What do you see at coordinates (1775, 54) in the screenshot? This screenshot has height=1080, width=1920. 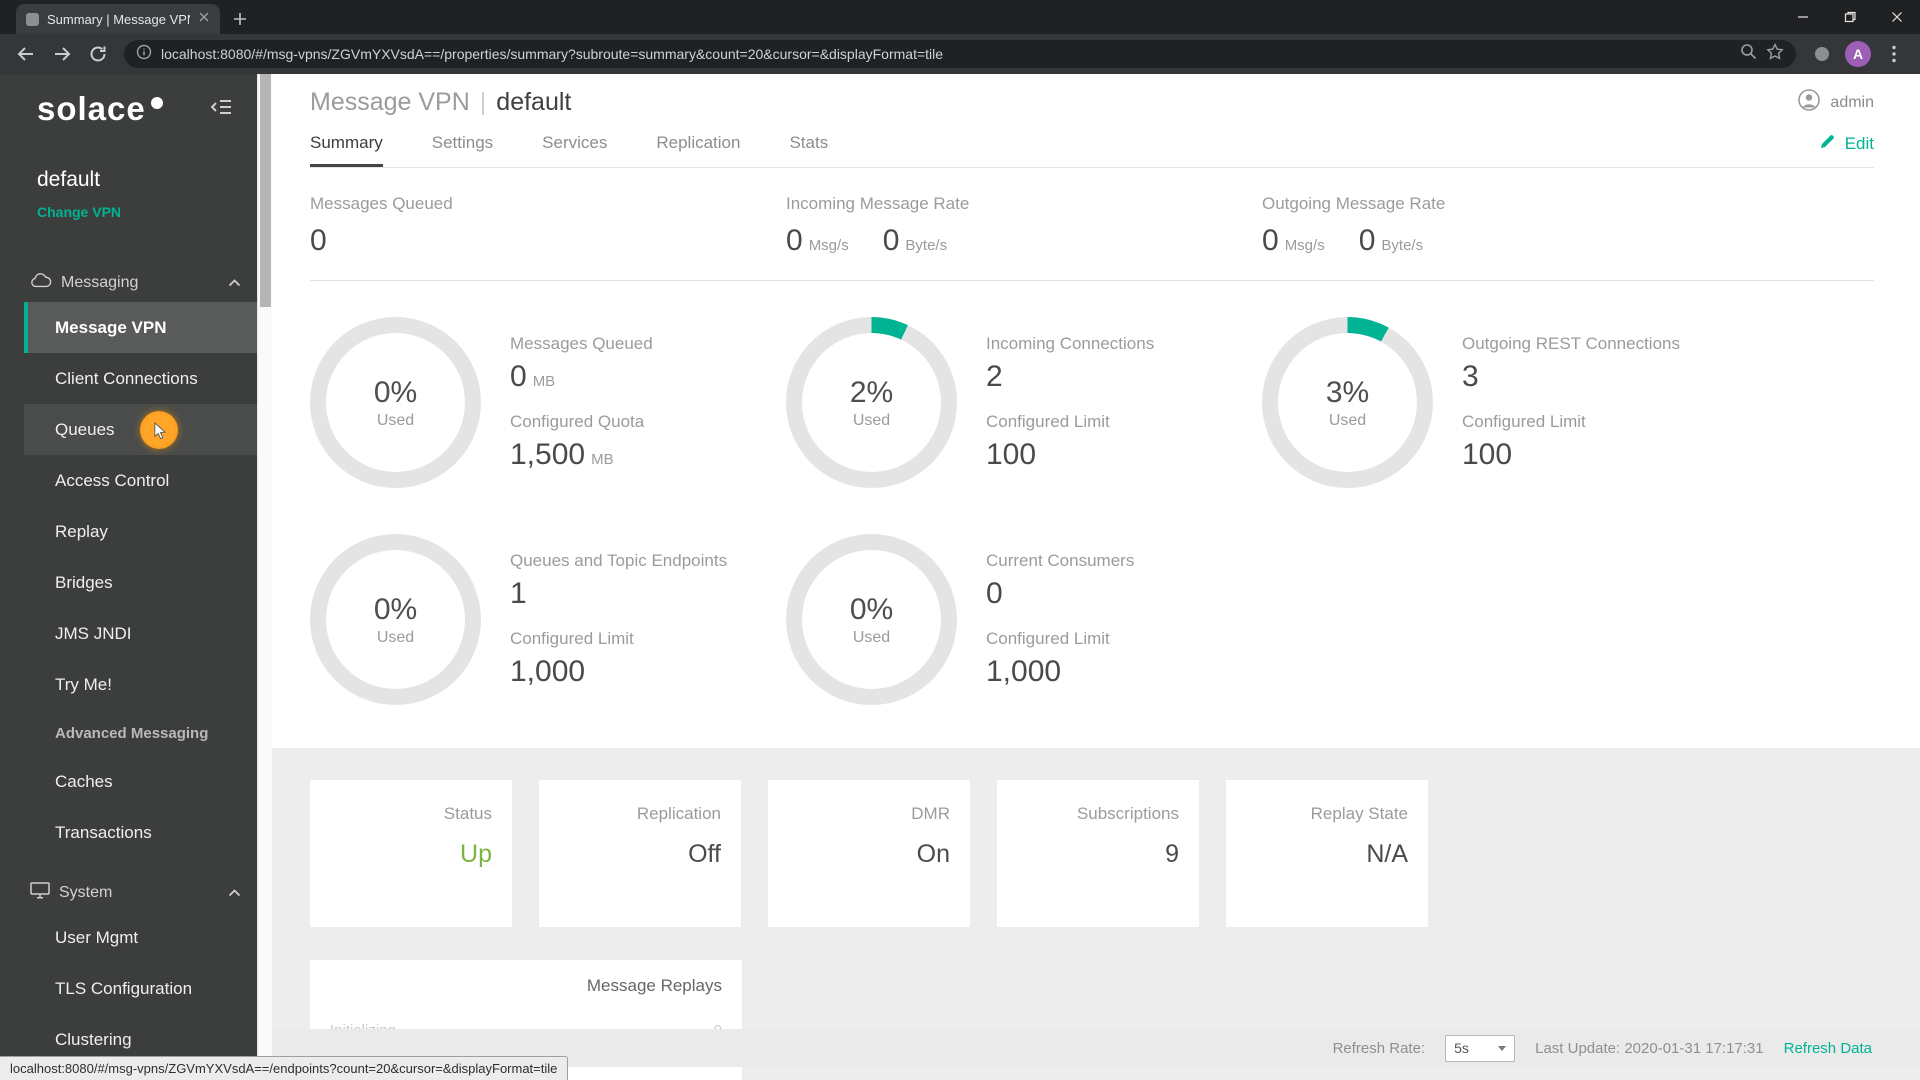 I see `bookmark-star-icon` at bounding box center [1775, 54].